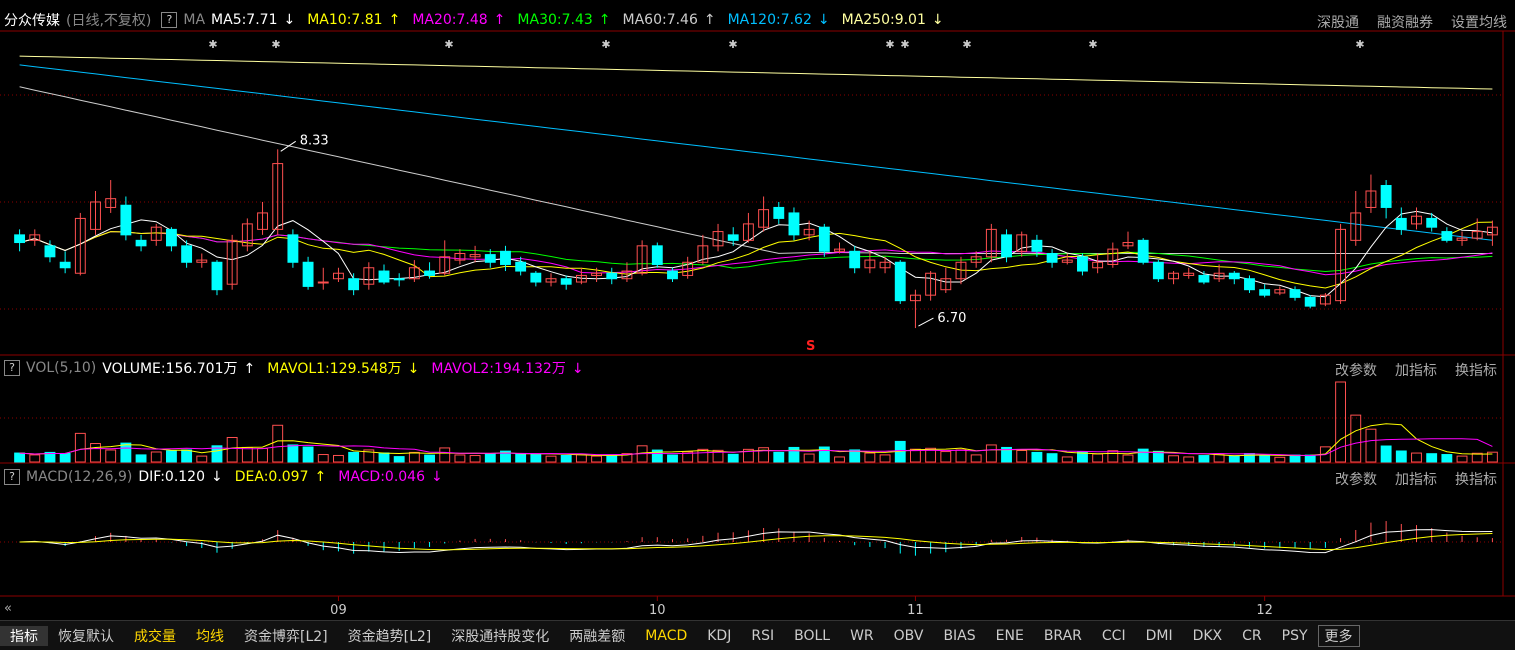 The width and height of the screenshot is (1515, 650). I want to click on tab-volume: 成交量, so click(155, 636).